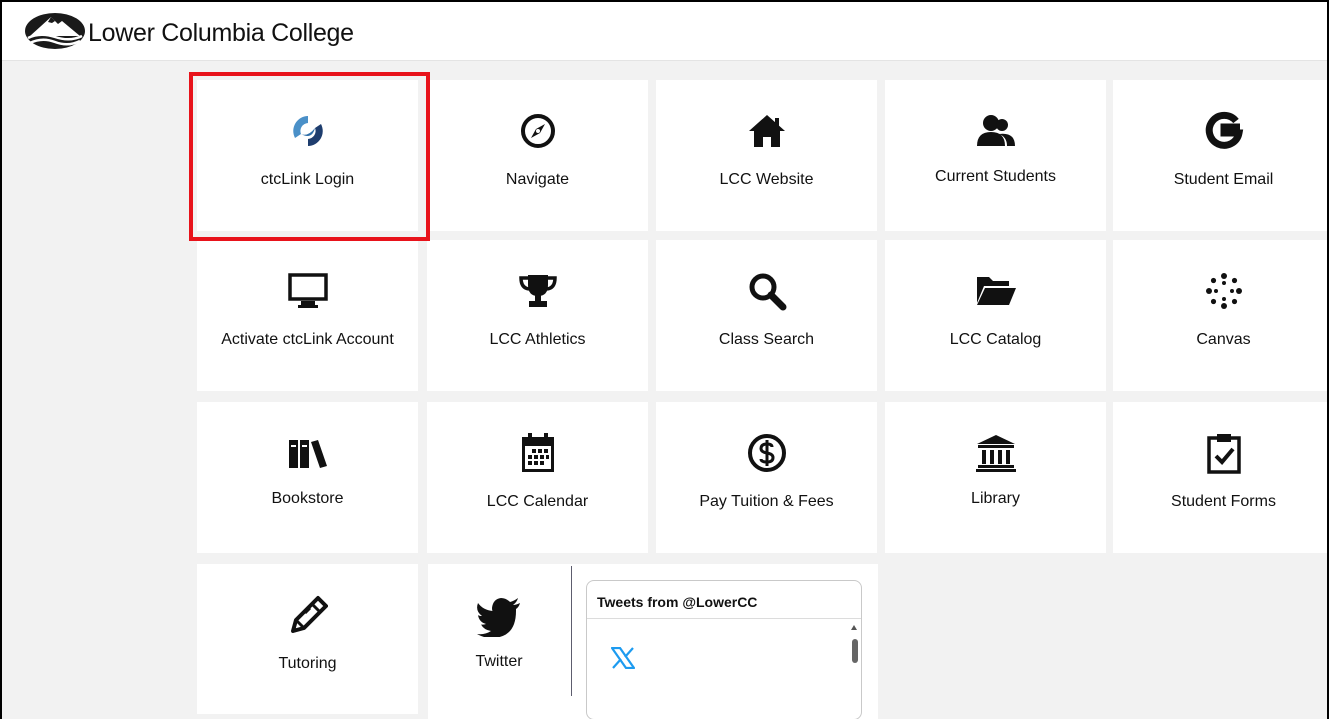  What do you see at coordinates (307, 663) in the screenshot?
I see `tile-label: Tutoring` at bounding box center [307, 663].